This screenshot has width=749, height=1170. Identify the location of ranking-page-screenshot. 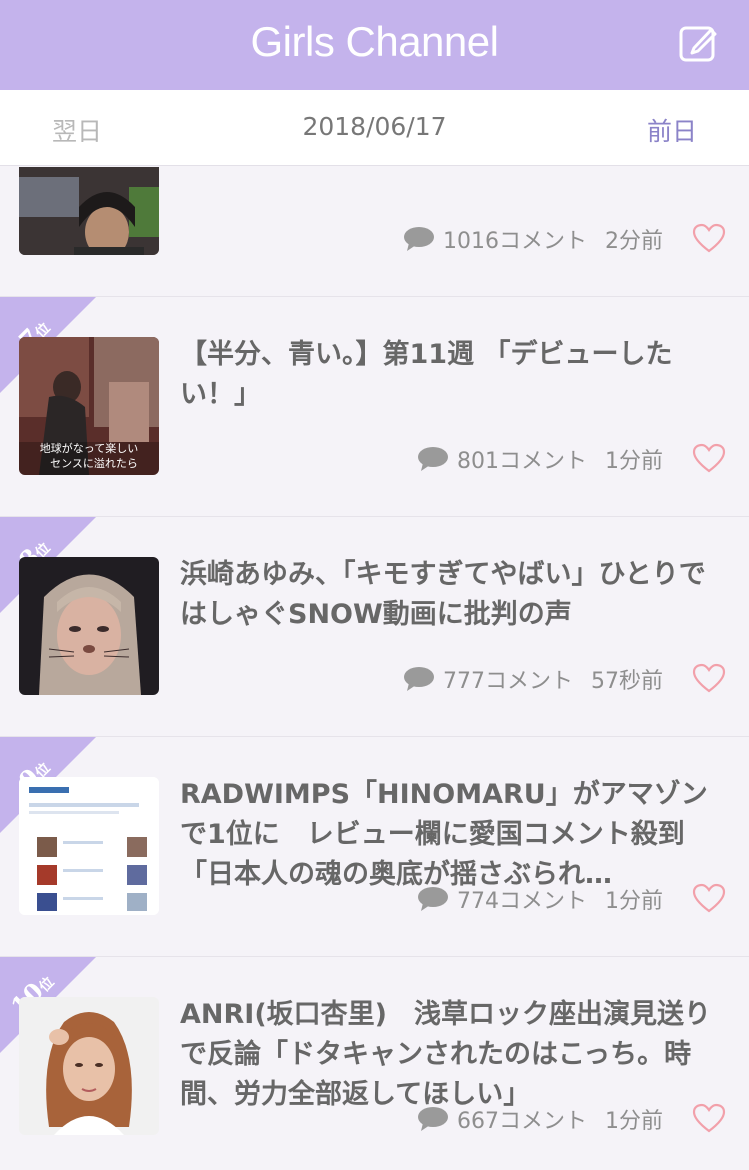
(89, 846).